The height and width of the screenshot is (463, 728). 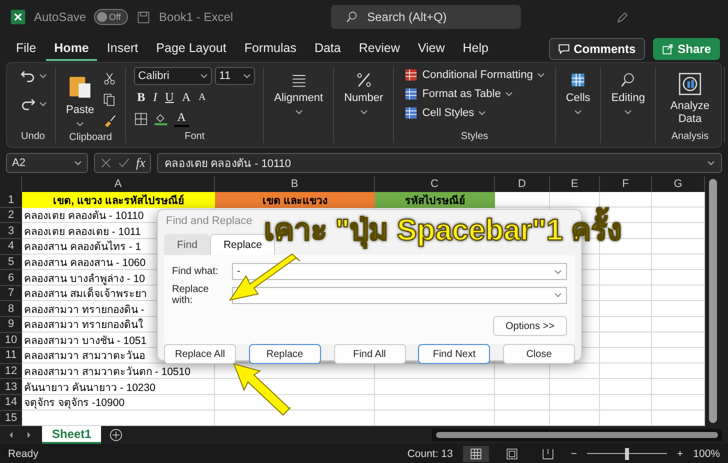 I want to click on format-button: U, so click(x=169, y=98).